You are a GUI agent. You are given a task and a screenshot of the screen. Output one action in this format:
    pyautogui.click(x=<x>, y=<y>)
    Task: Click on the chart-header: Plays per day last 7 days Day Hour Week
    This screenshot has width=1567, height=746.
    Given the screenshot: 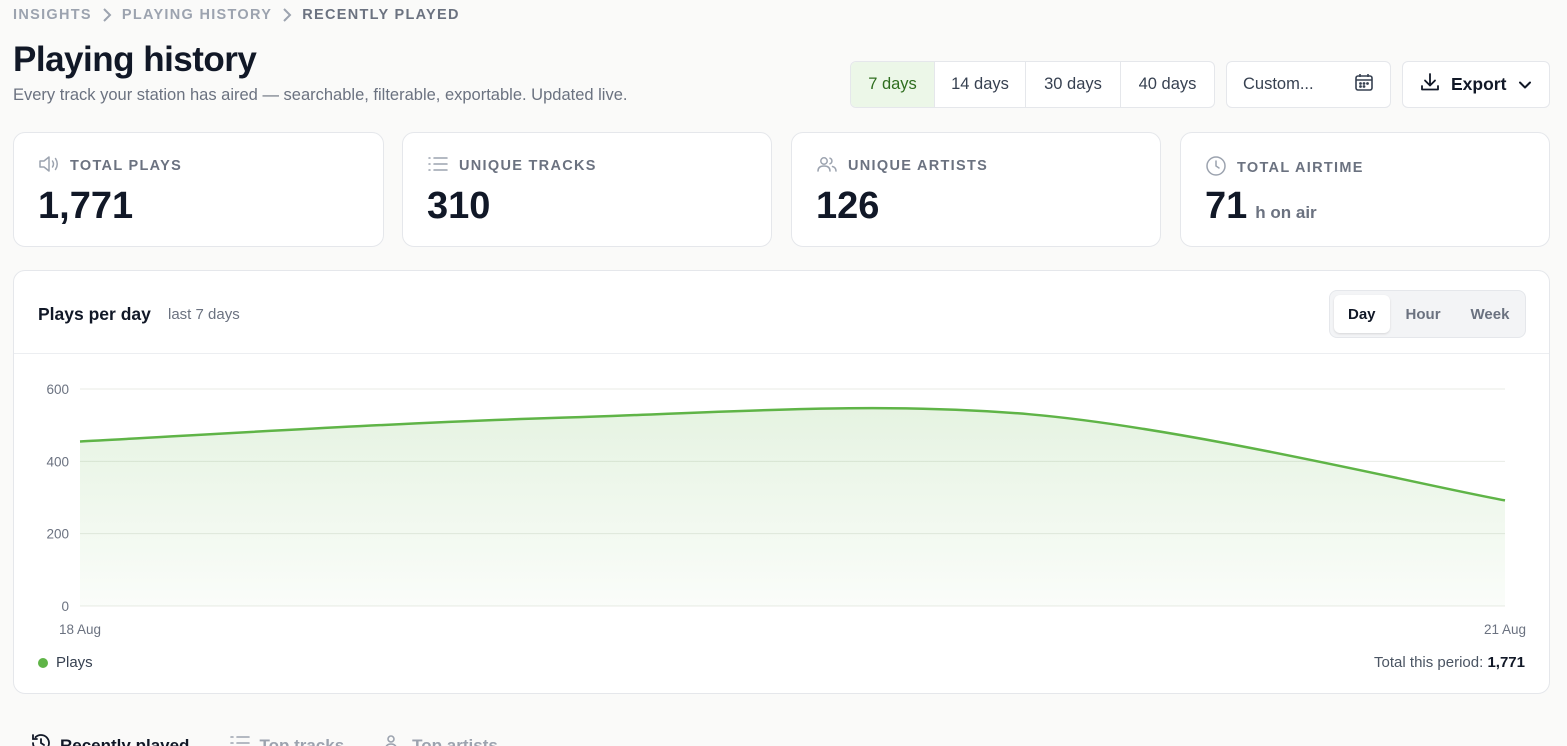 What is the action you would take?
    pyautogui.click(x=781, y=312)
    